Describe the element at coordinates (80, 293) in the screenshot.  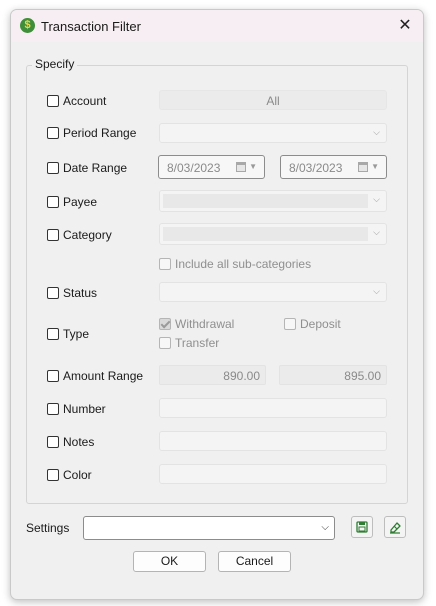
I see `status-label: Status` at that location.